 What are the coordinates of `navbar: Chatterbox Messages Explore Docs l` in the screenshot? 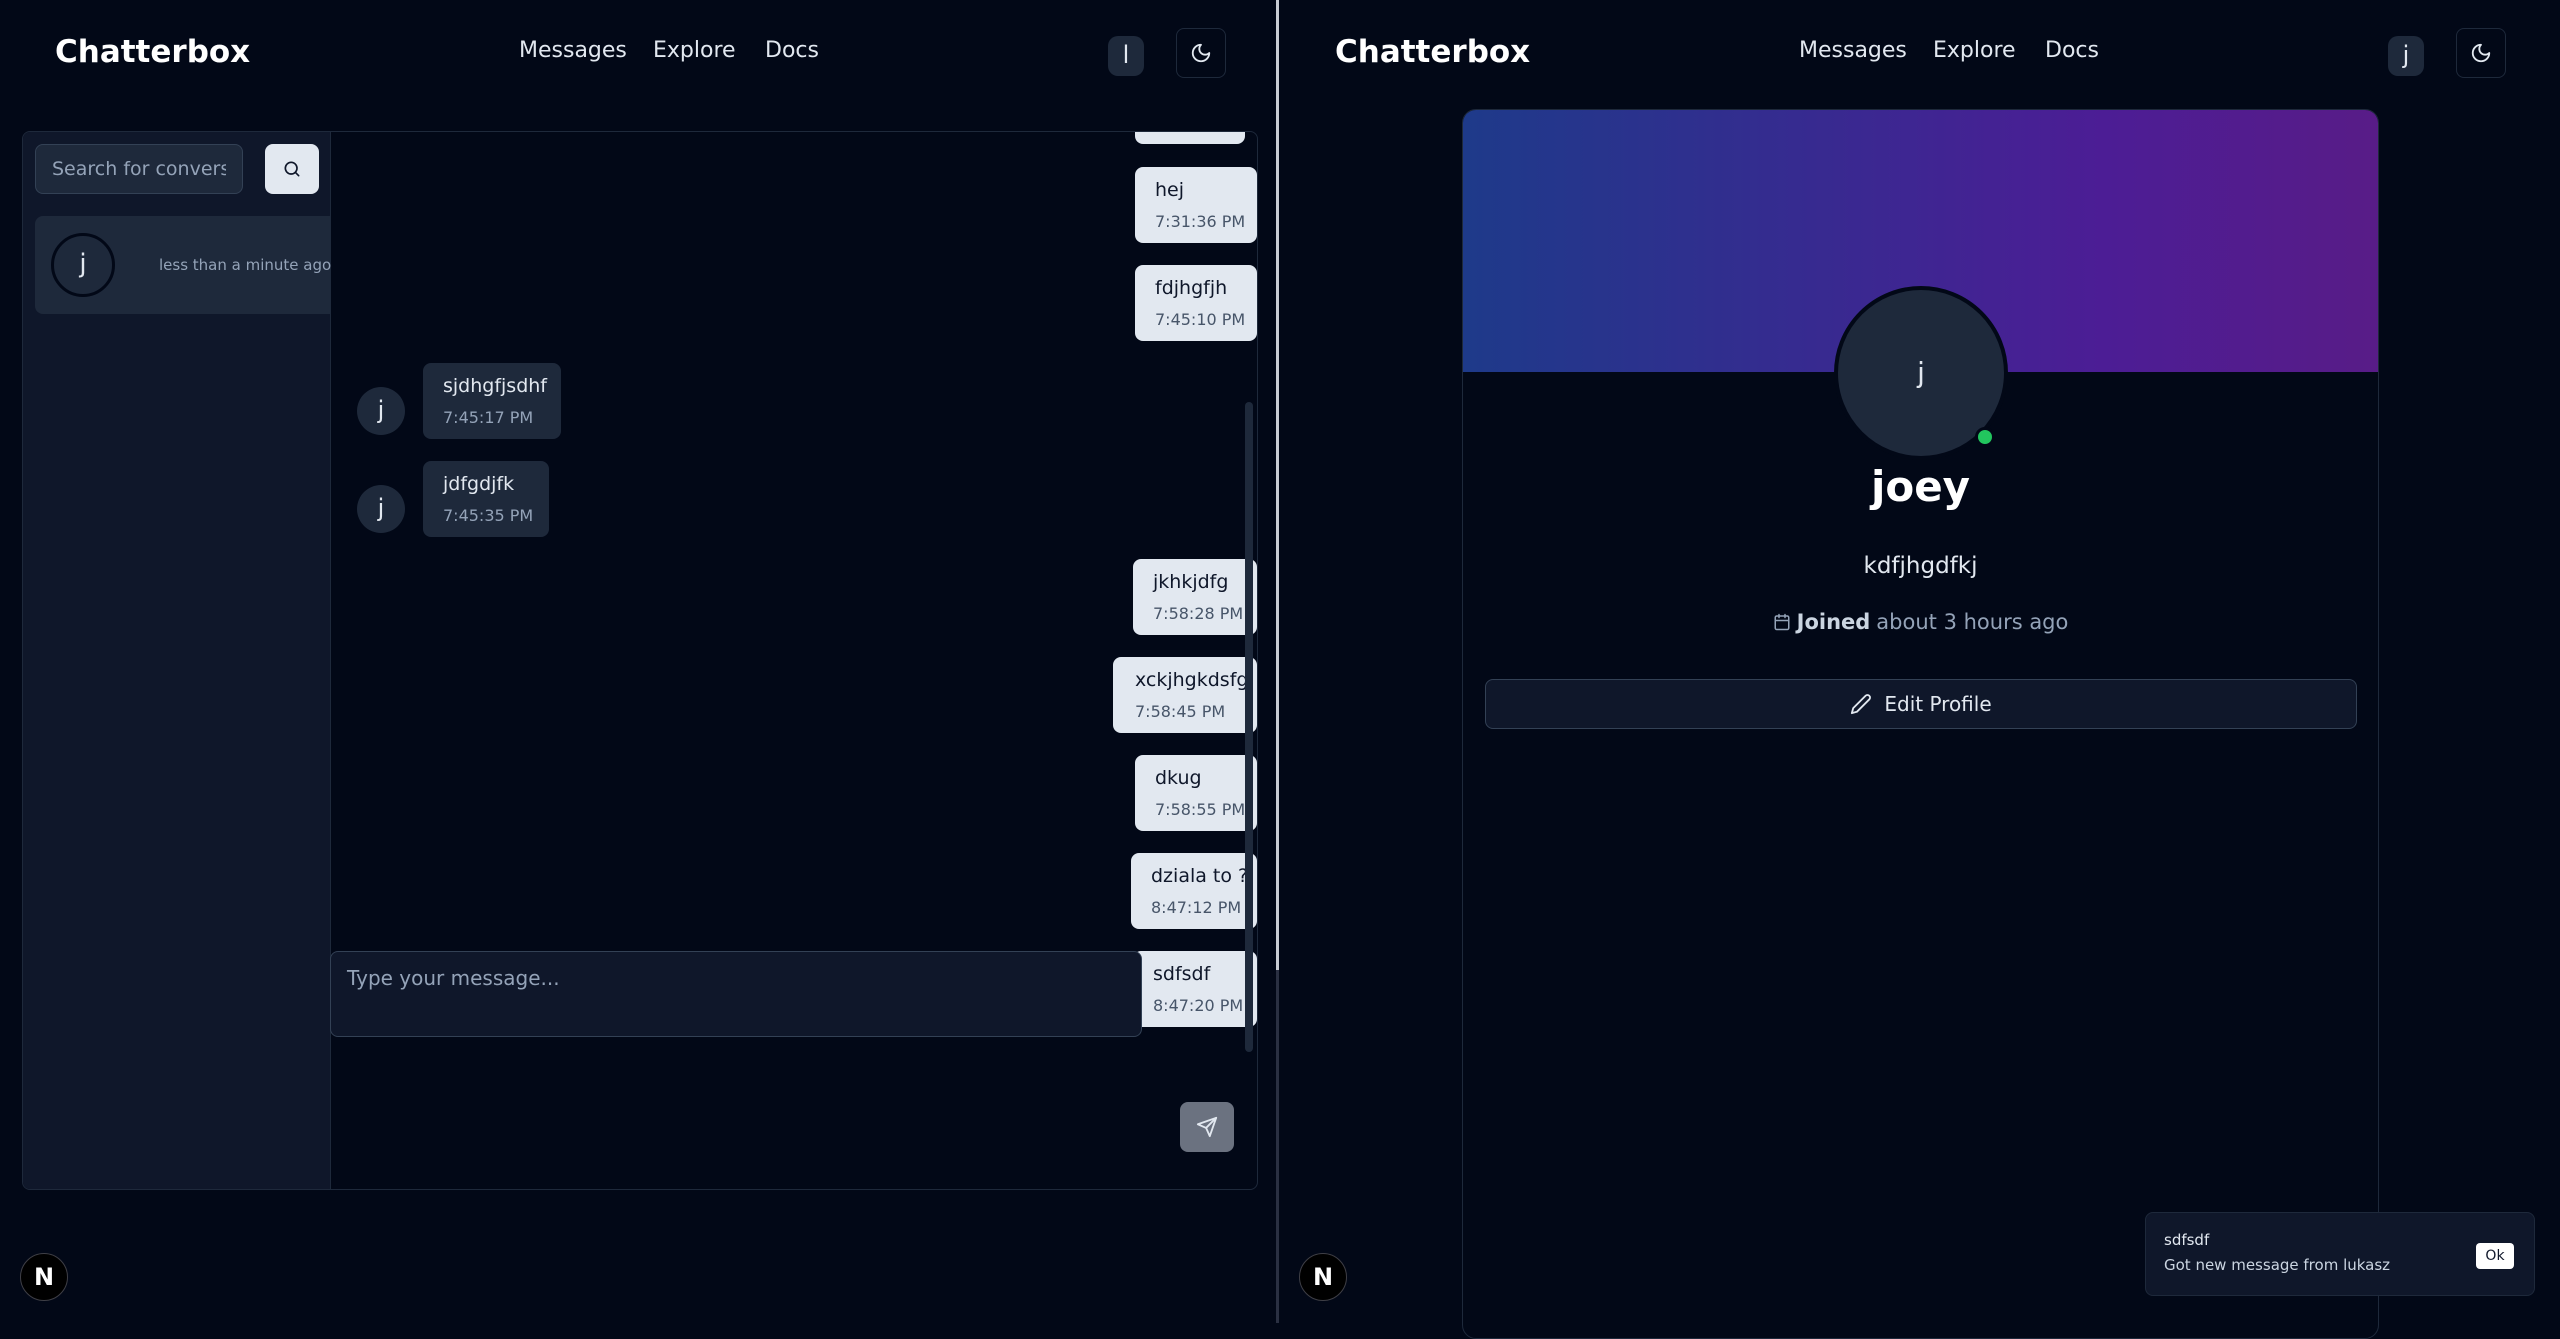 It's located at (638, 52).